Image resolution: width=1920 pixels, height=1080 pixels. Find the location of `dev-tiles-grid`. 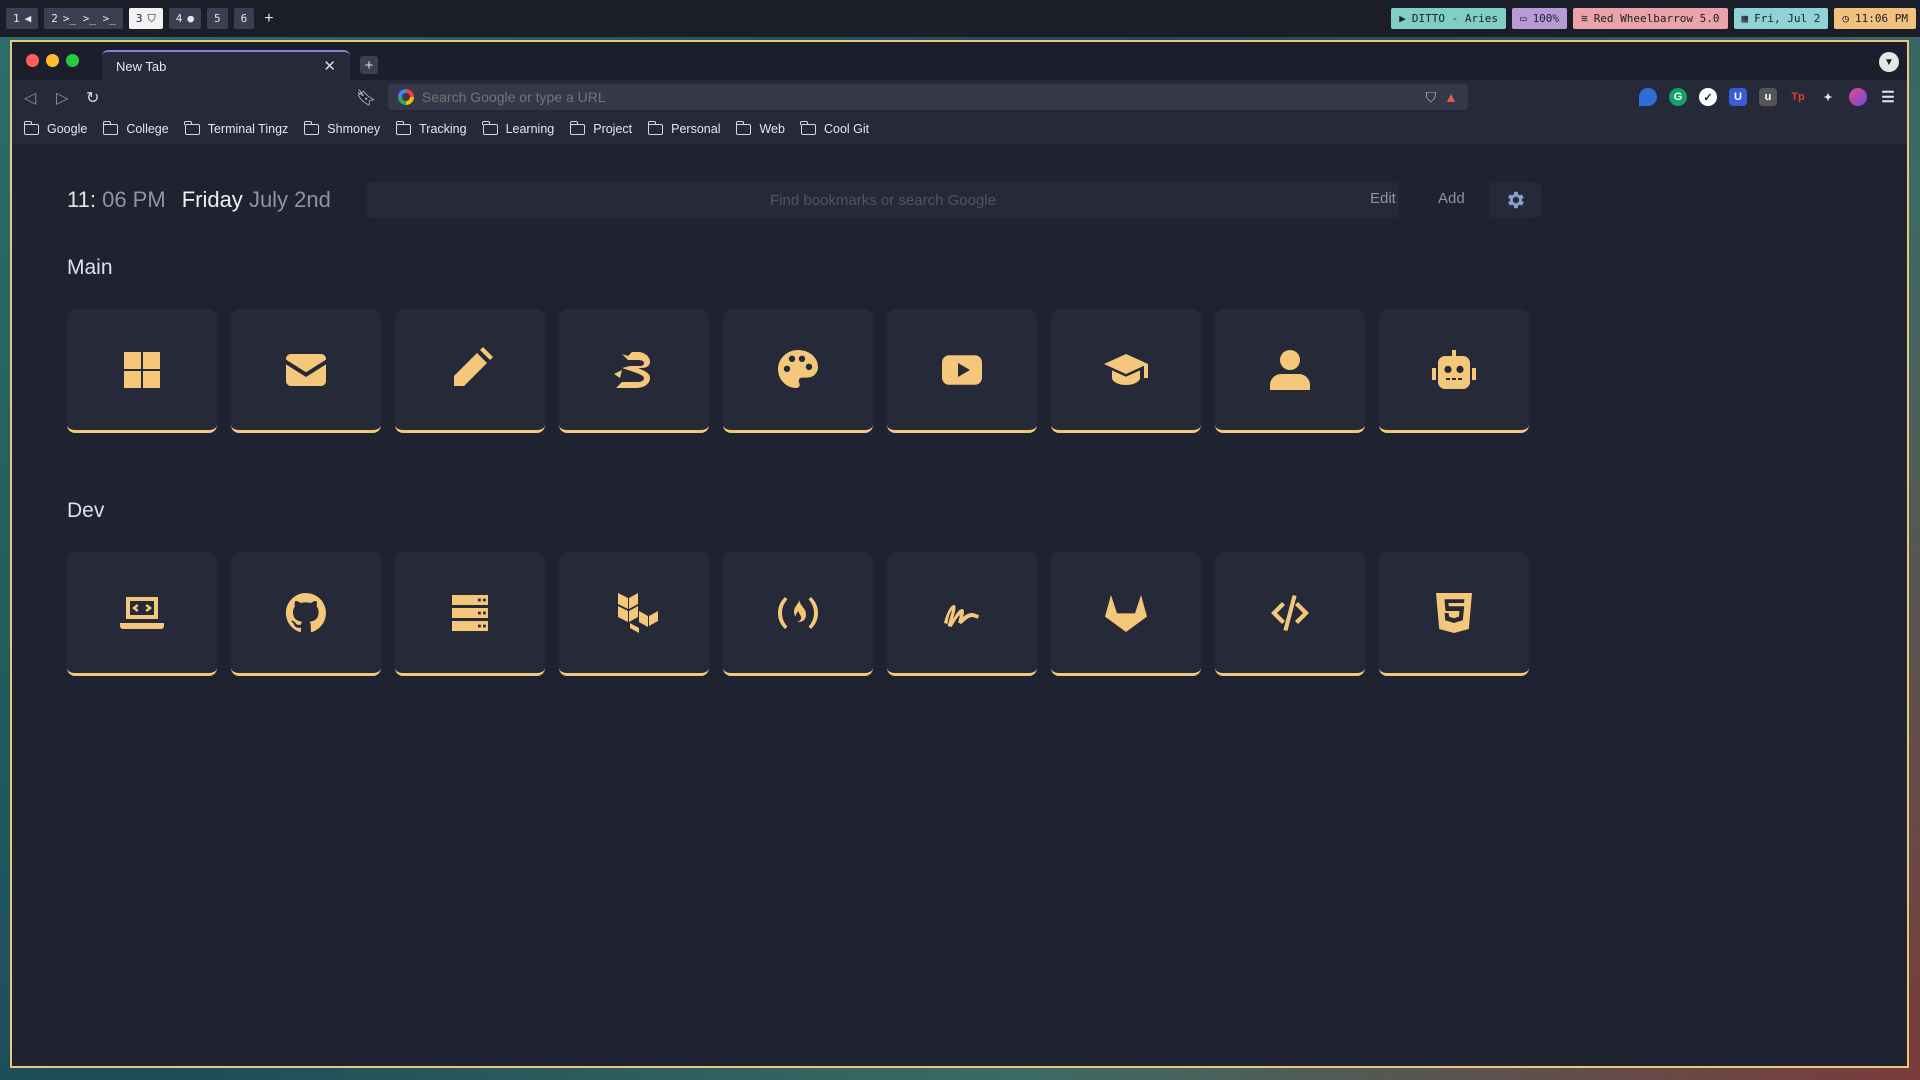

dev-tiles-grid is located at coordinates (798, 614).